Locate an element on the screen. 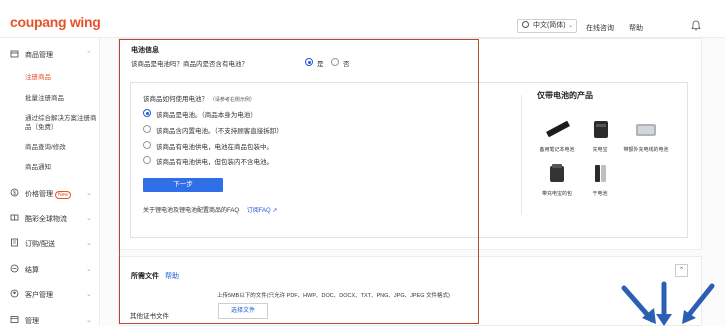 The image size is (725, 326). battery-products-title: 仅带电池的产品 is located at coordinates (565, 95).